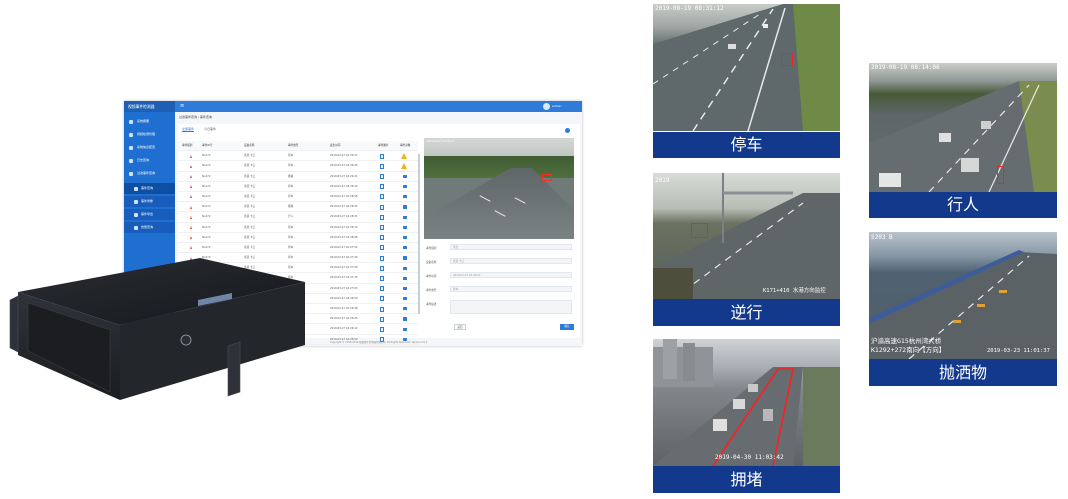 The height and width of the screenshot is (499, 1068). What do you see at coordinates (149, 201) in the screenshot?
I see `sidebar-item-event-video: 事件录像` at bounding box center [149, 201].